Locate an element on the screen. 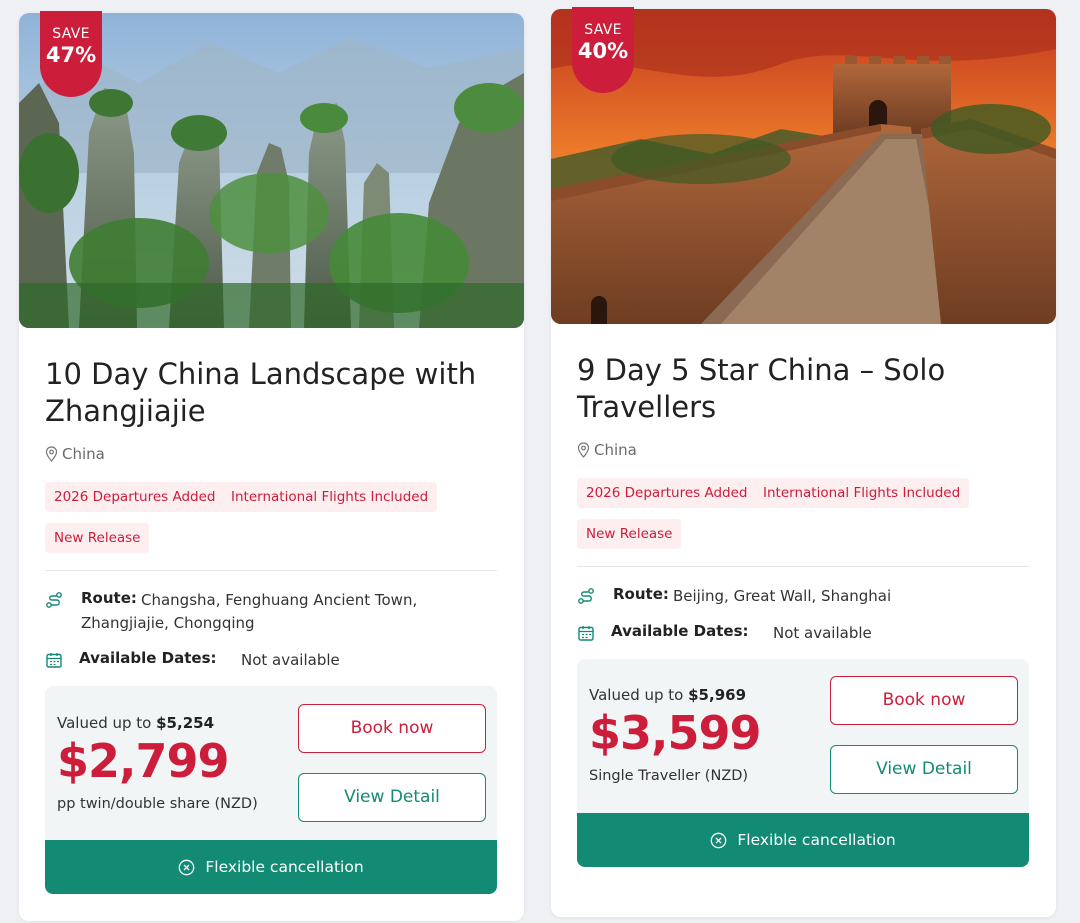  badge-percent: 40% is located at coordinates (603, 51).